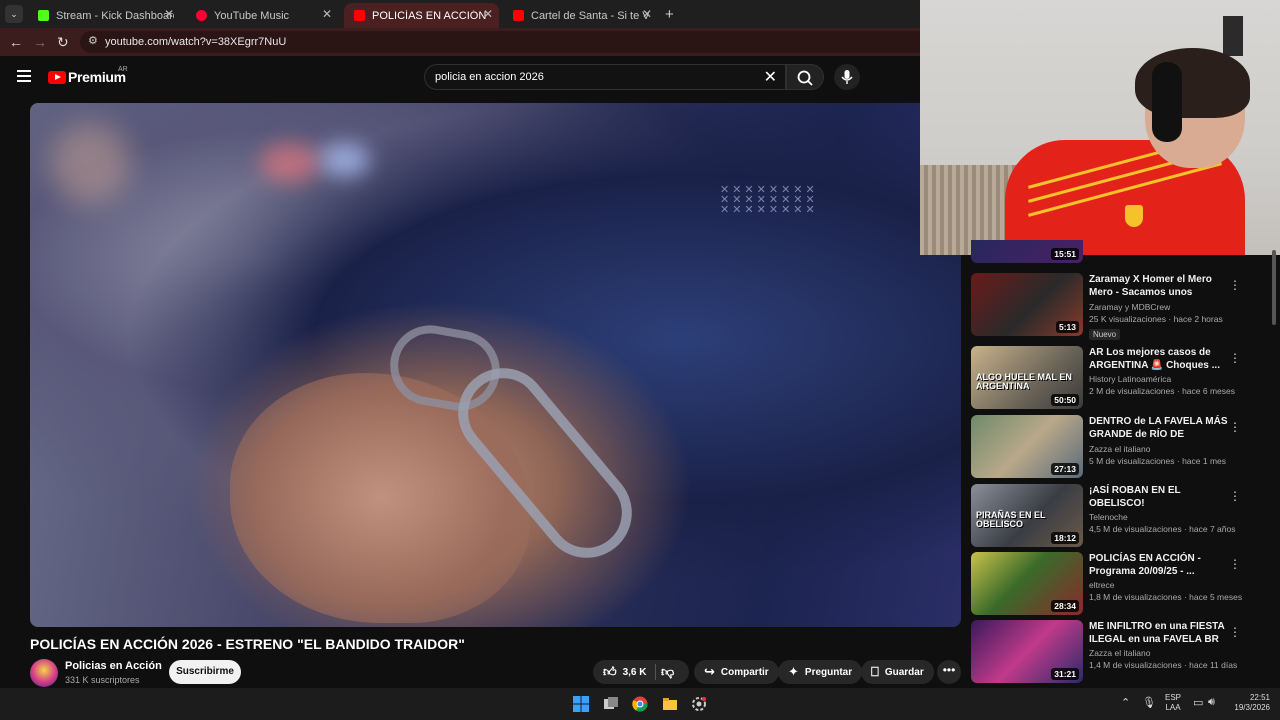 The height and width of the screenshot is (720, 1280). Describe the element at coordinates (1120, 253) in the screenshot. I see `list-item: 15:51` at that location.